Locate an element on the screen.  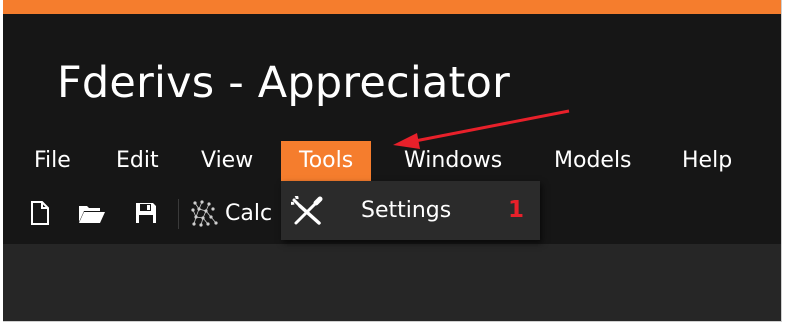
calculate-label: Calc is located at coordinates (249, 213).